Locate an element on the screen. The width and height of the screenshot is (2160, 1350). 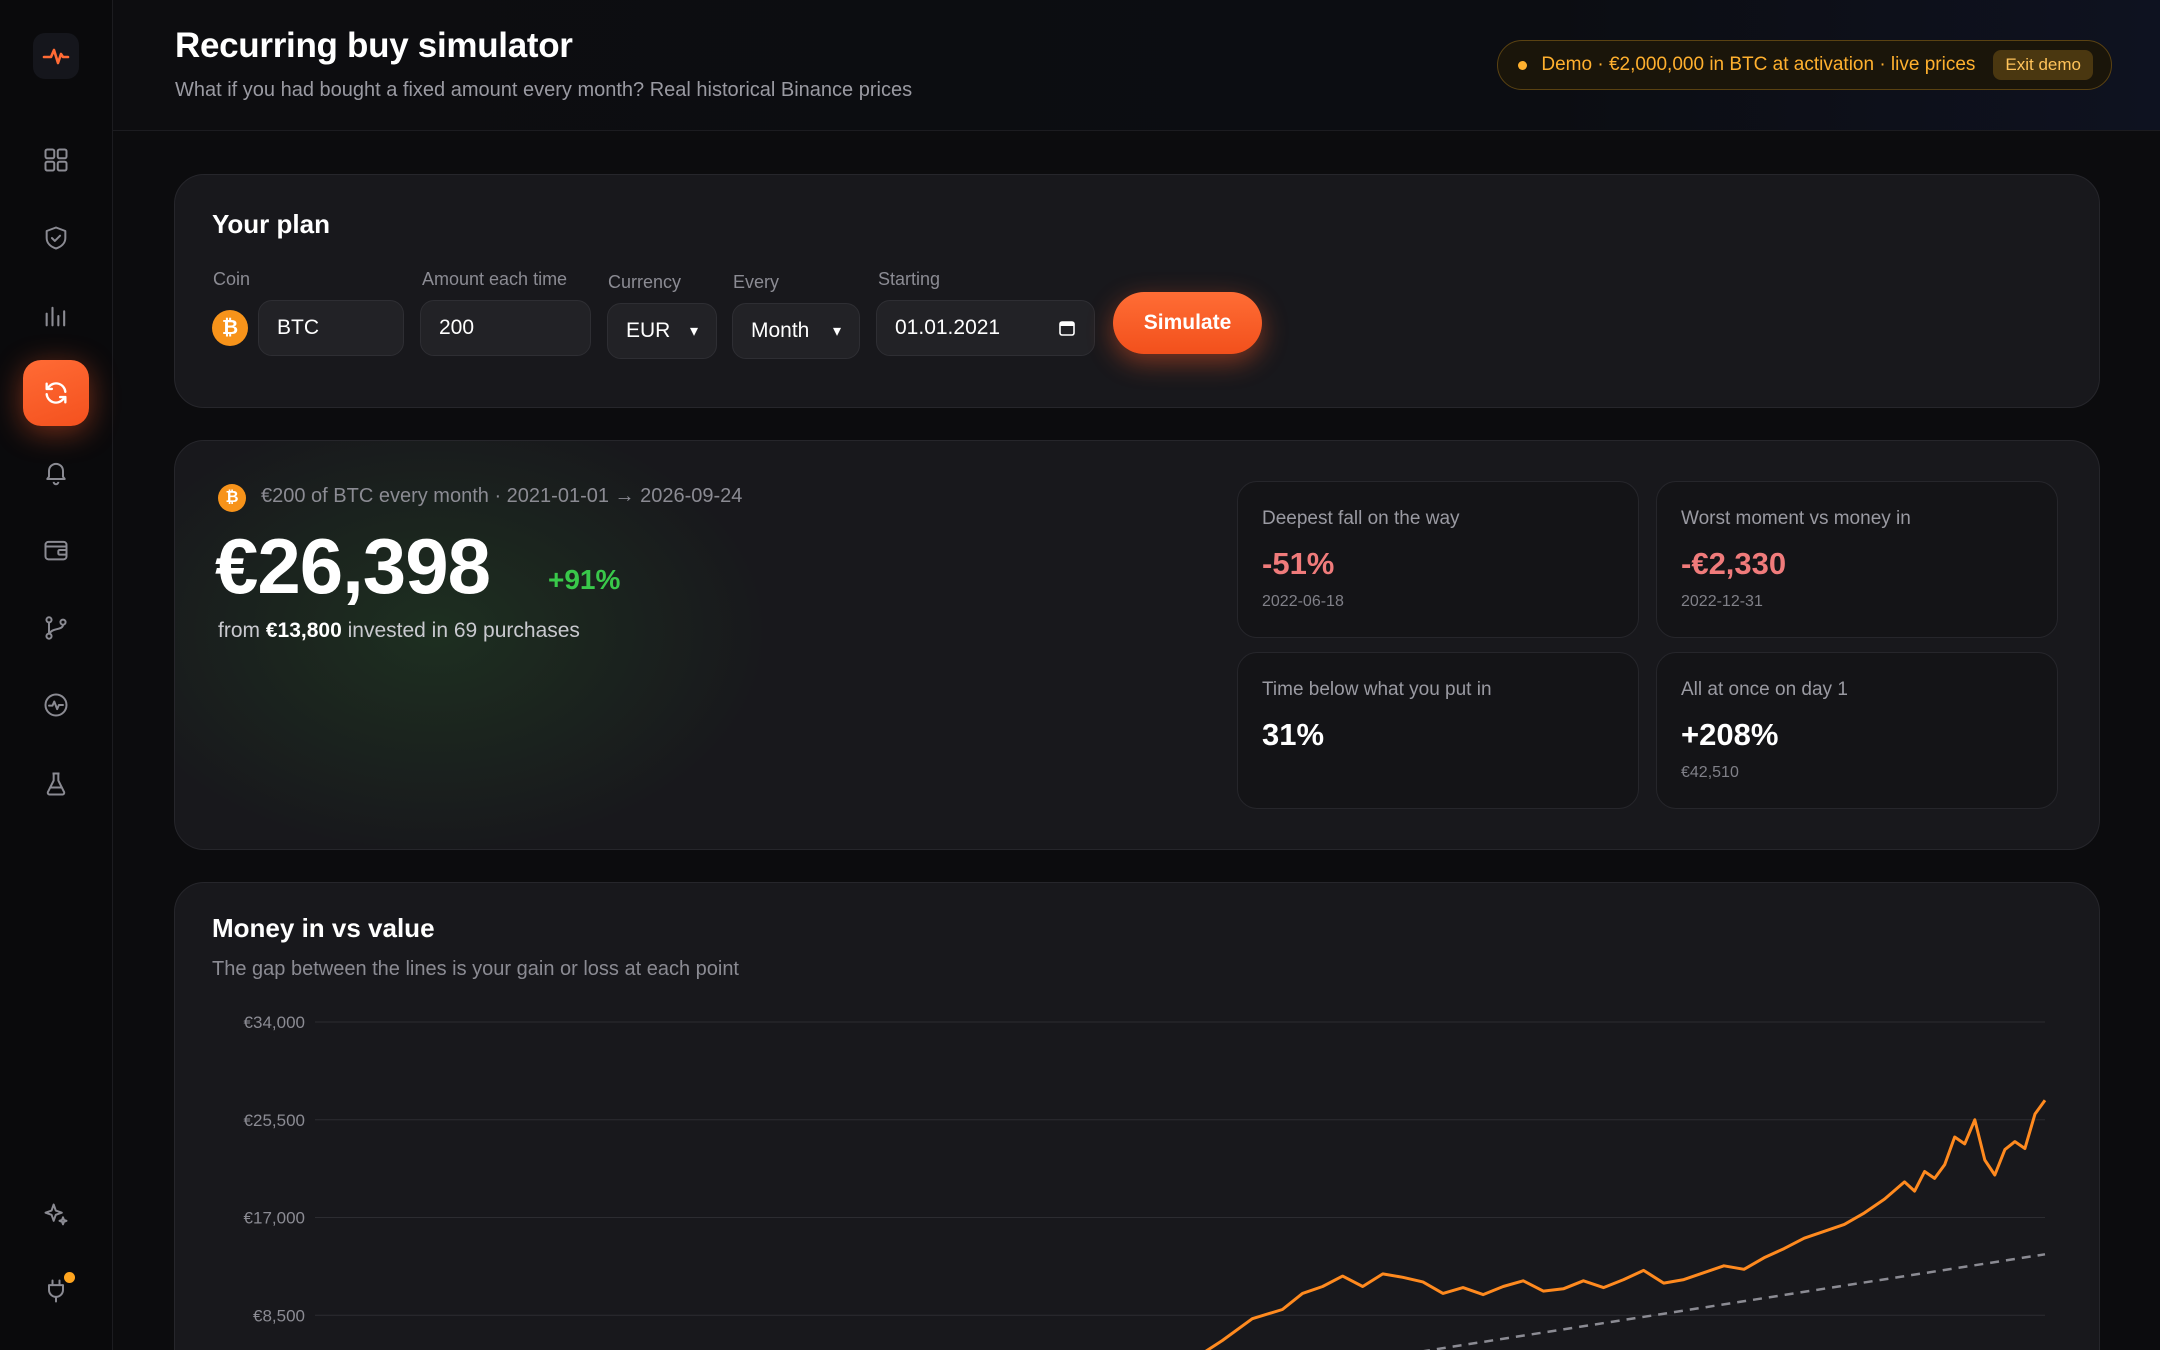
stat-date: 2022-12-31 is located at coordinates (1722, 601).